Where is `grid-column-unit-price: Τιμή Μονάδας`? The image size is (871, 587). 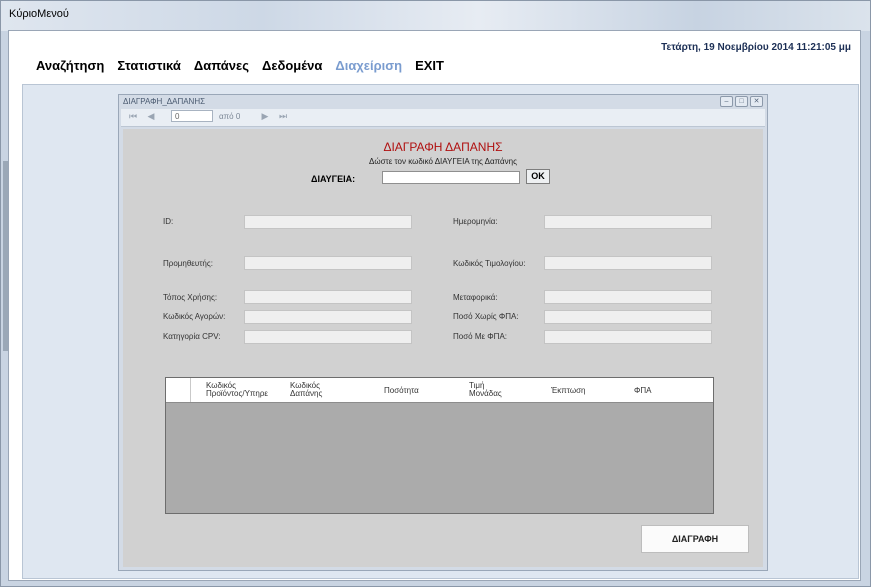 grid-column-unit-price: Τιμή Μονάδας is located at coordinates (485, 390).